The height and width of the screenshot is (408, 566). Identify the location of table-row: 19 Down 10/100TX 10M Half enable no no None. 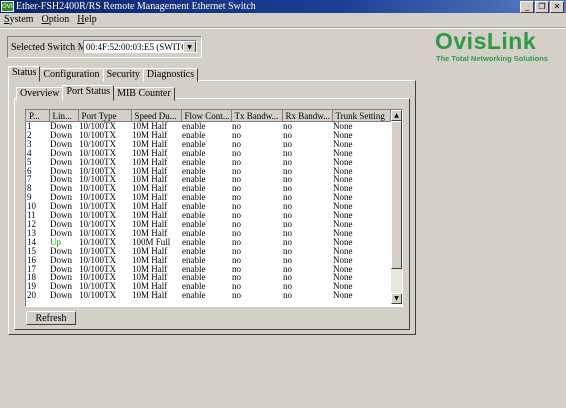
(208, 286).